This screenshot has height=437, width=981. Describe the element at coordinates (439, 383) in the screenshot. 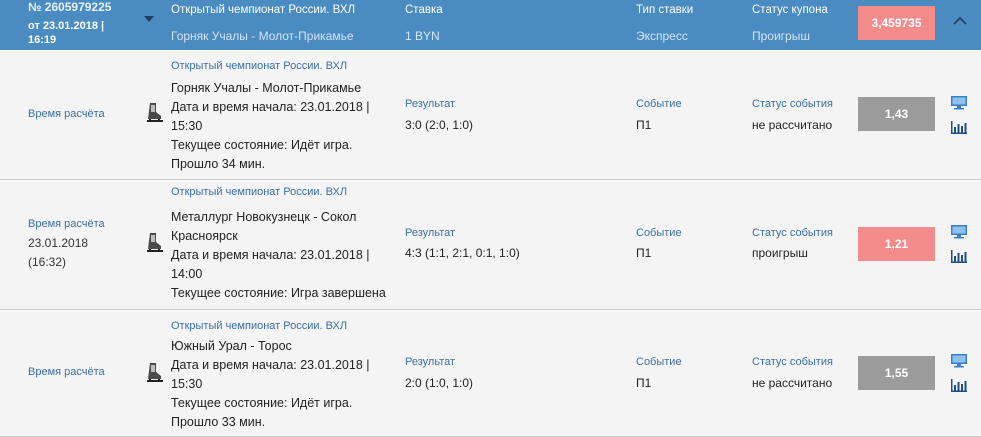

I see `result-value: 2:0 (1:0, 1:0)` at that location.